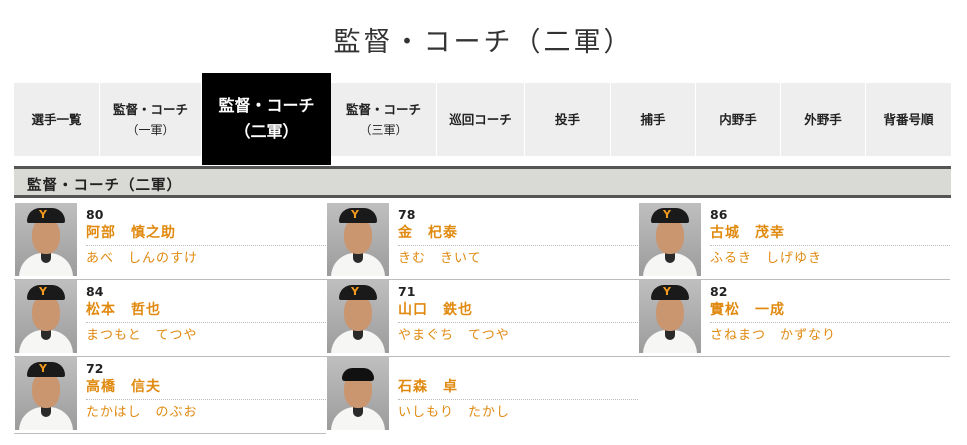  I want to click on staff-card: 石森 卓 いしもり たかし, so click(482, 393).